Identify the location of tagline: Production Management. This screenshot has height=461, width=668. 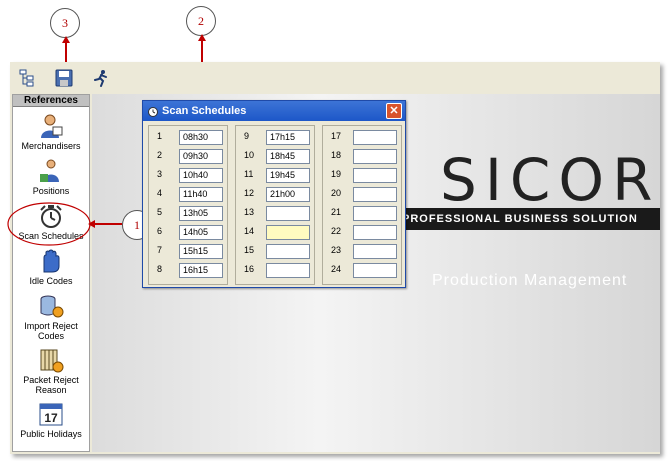
(530, 280).